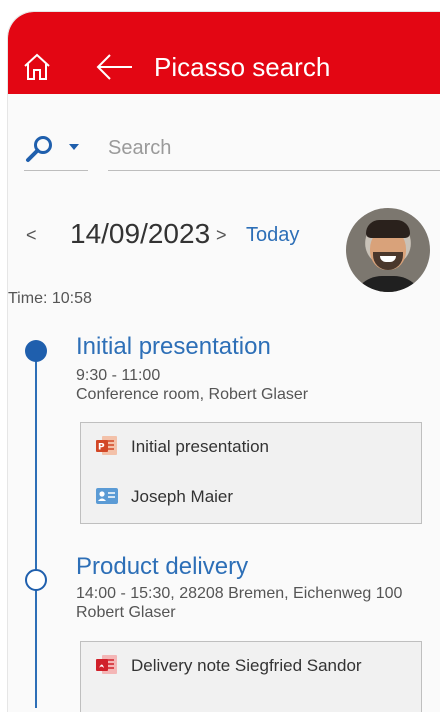 The height and width of the screenshot is (712, 440). What do you see at coordinates (182, 496) in the screenshot?
I see `attachment-label: Joseph Maier` at bounding box center [182, 496].